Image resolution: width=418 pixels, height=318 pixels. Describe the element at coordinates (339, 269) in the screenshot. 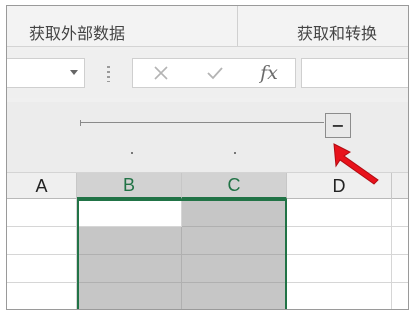

I see `cell-d3` at that location.